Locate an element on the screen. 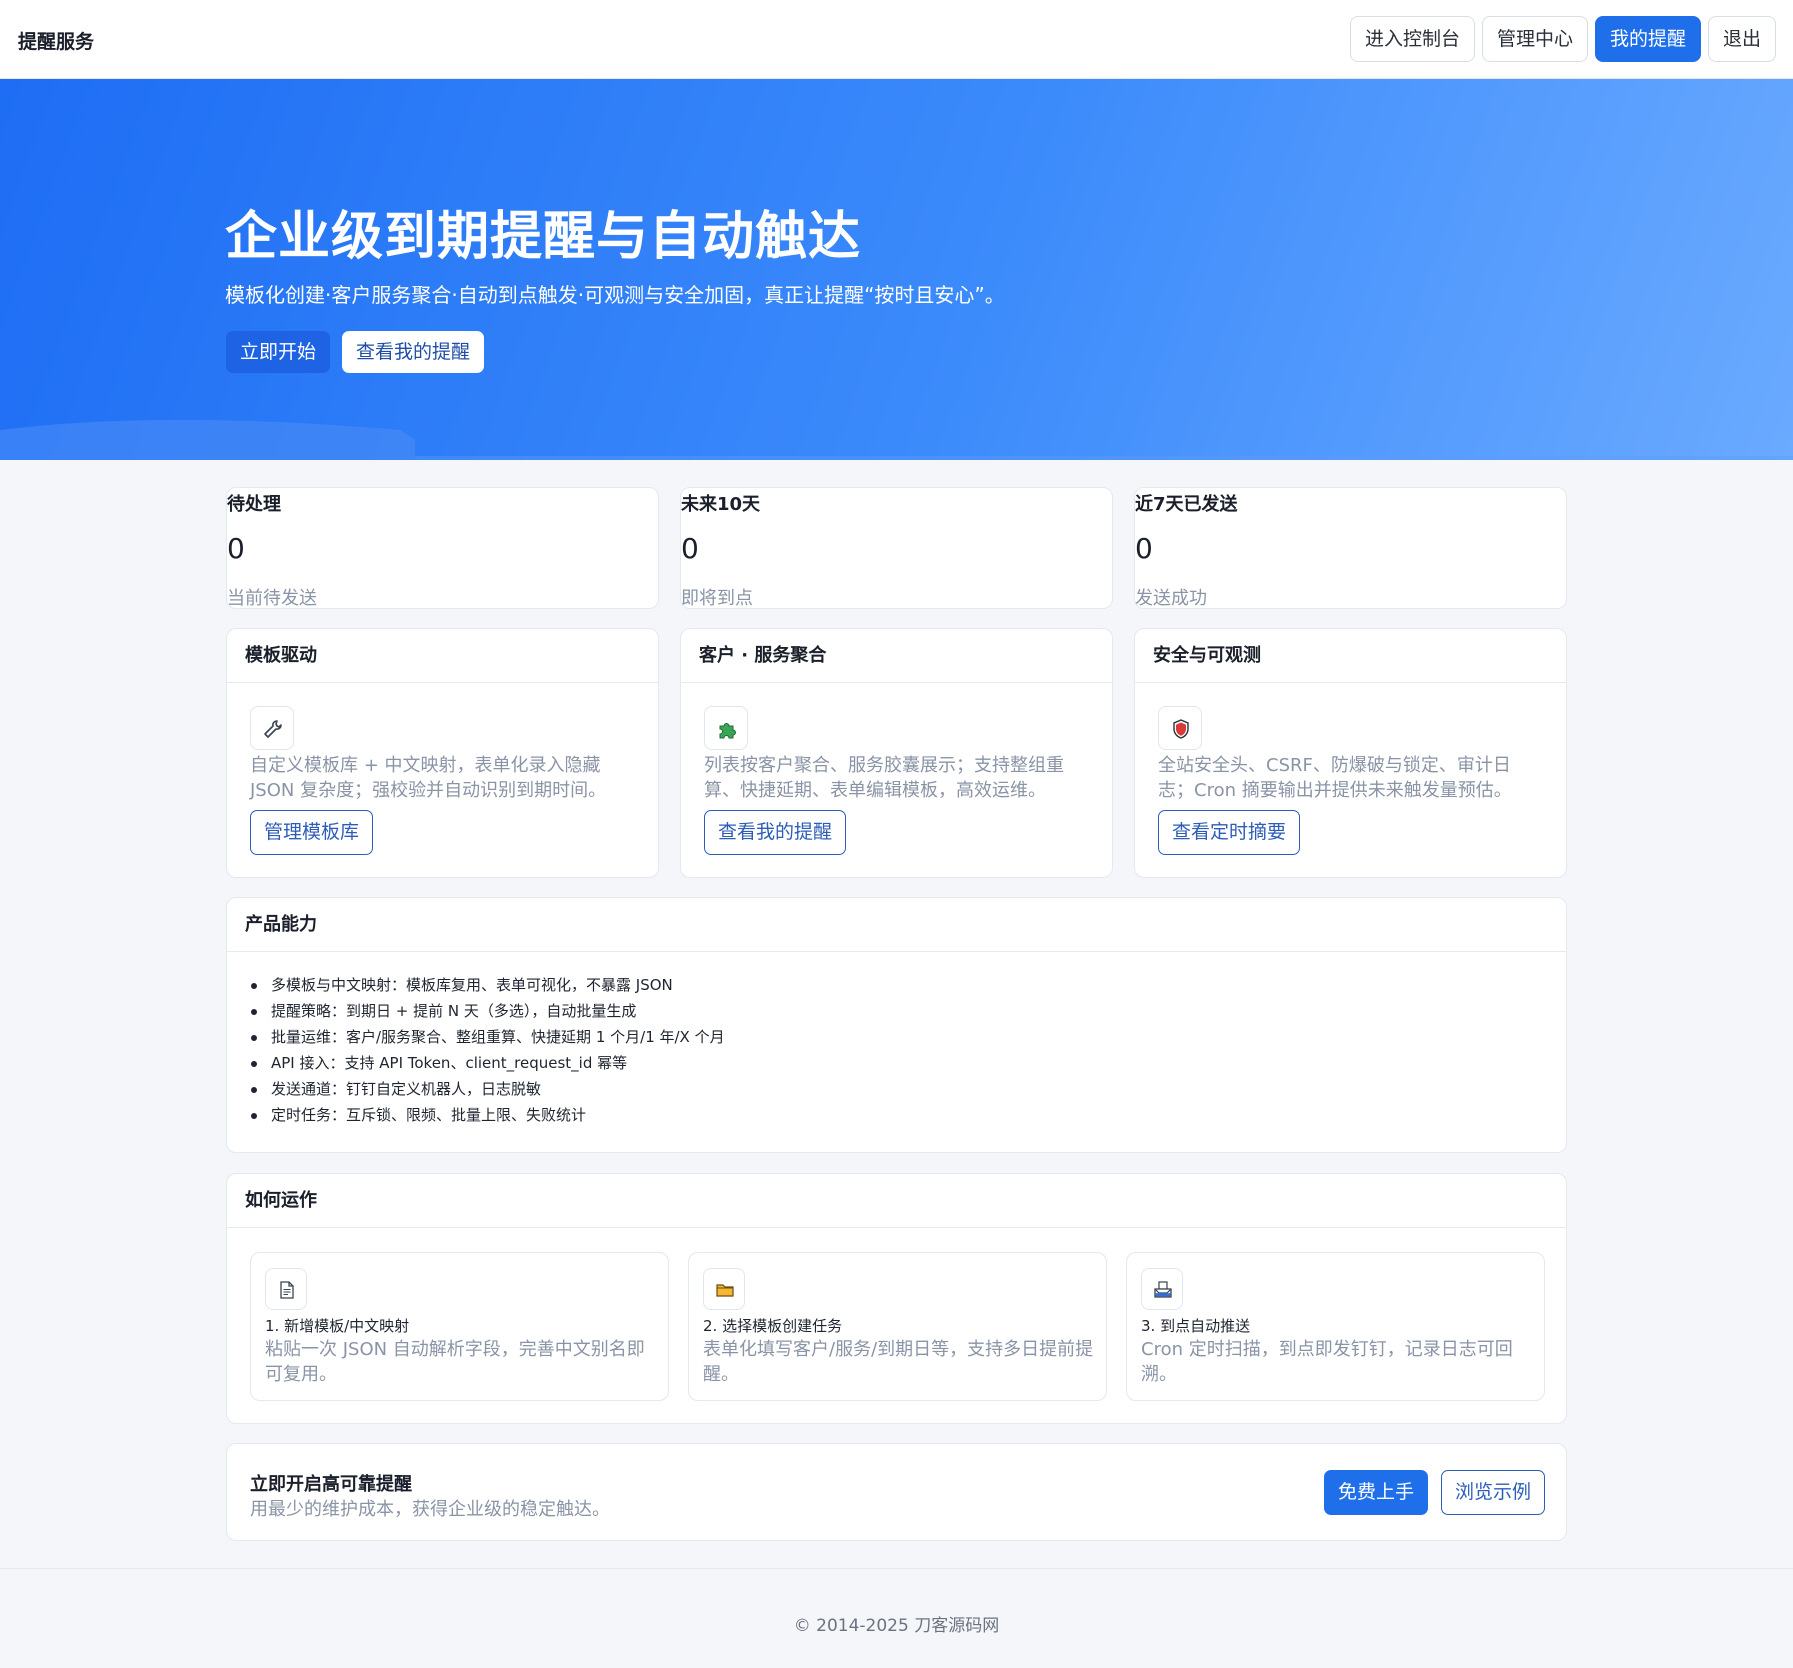 Image resolution: width=1793 pixels, height=1668 pixels. console-button: 进入控制台 is located at coordinates (1413, 39).